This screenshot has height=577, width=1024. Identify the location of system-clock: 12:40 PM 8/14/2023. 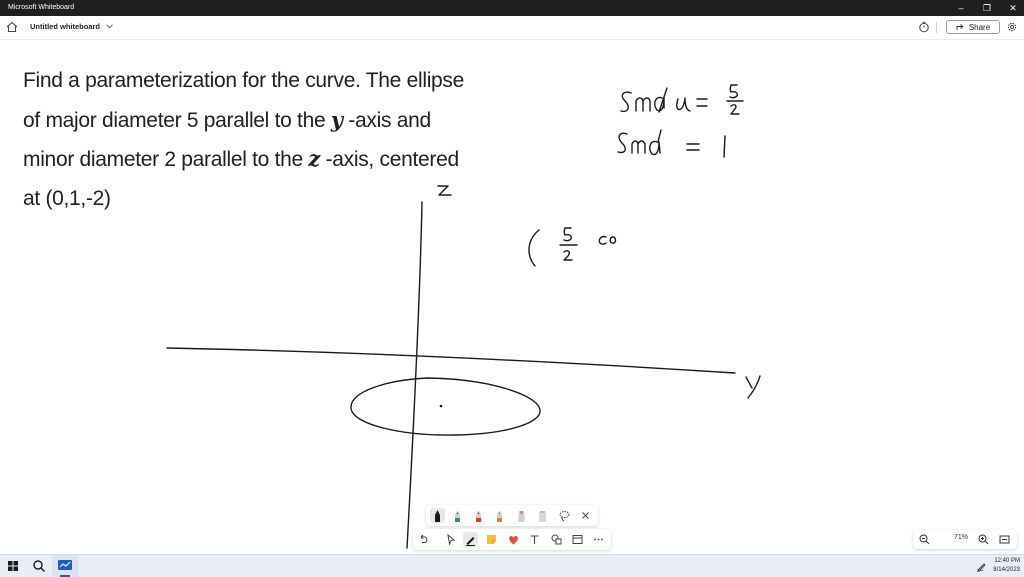
(1006, 566).